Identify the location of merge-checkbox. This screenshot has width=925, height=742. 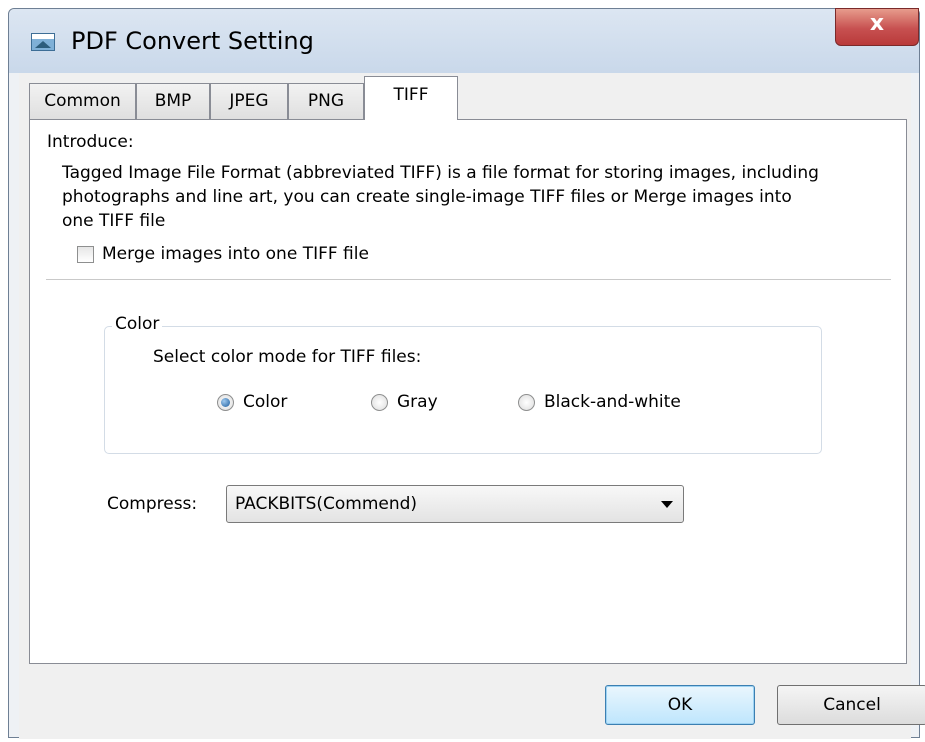
(85, 254).